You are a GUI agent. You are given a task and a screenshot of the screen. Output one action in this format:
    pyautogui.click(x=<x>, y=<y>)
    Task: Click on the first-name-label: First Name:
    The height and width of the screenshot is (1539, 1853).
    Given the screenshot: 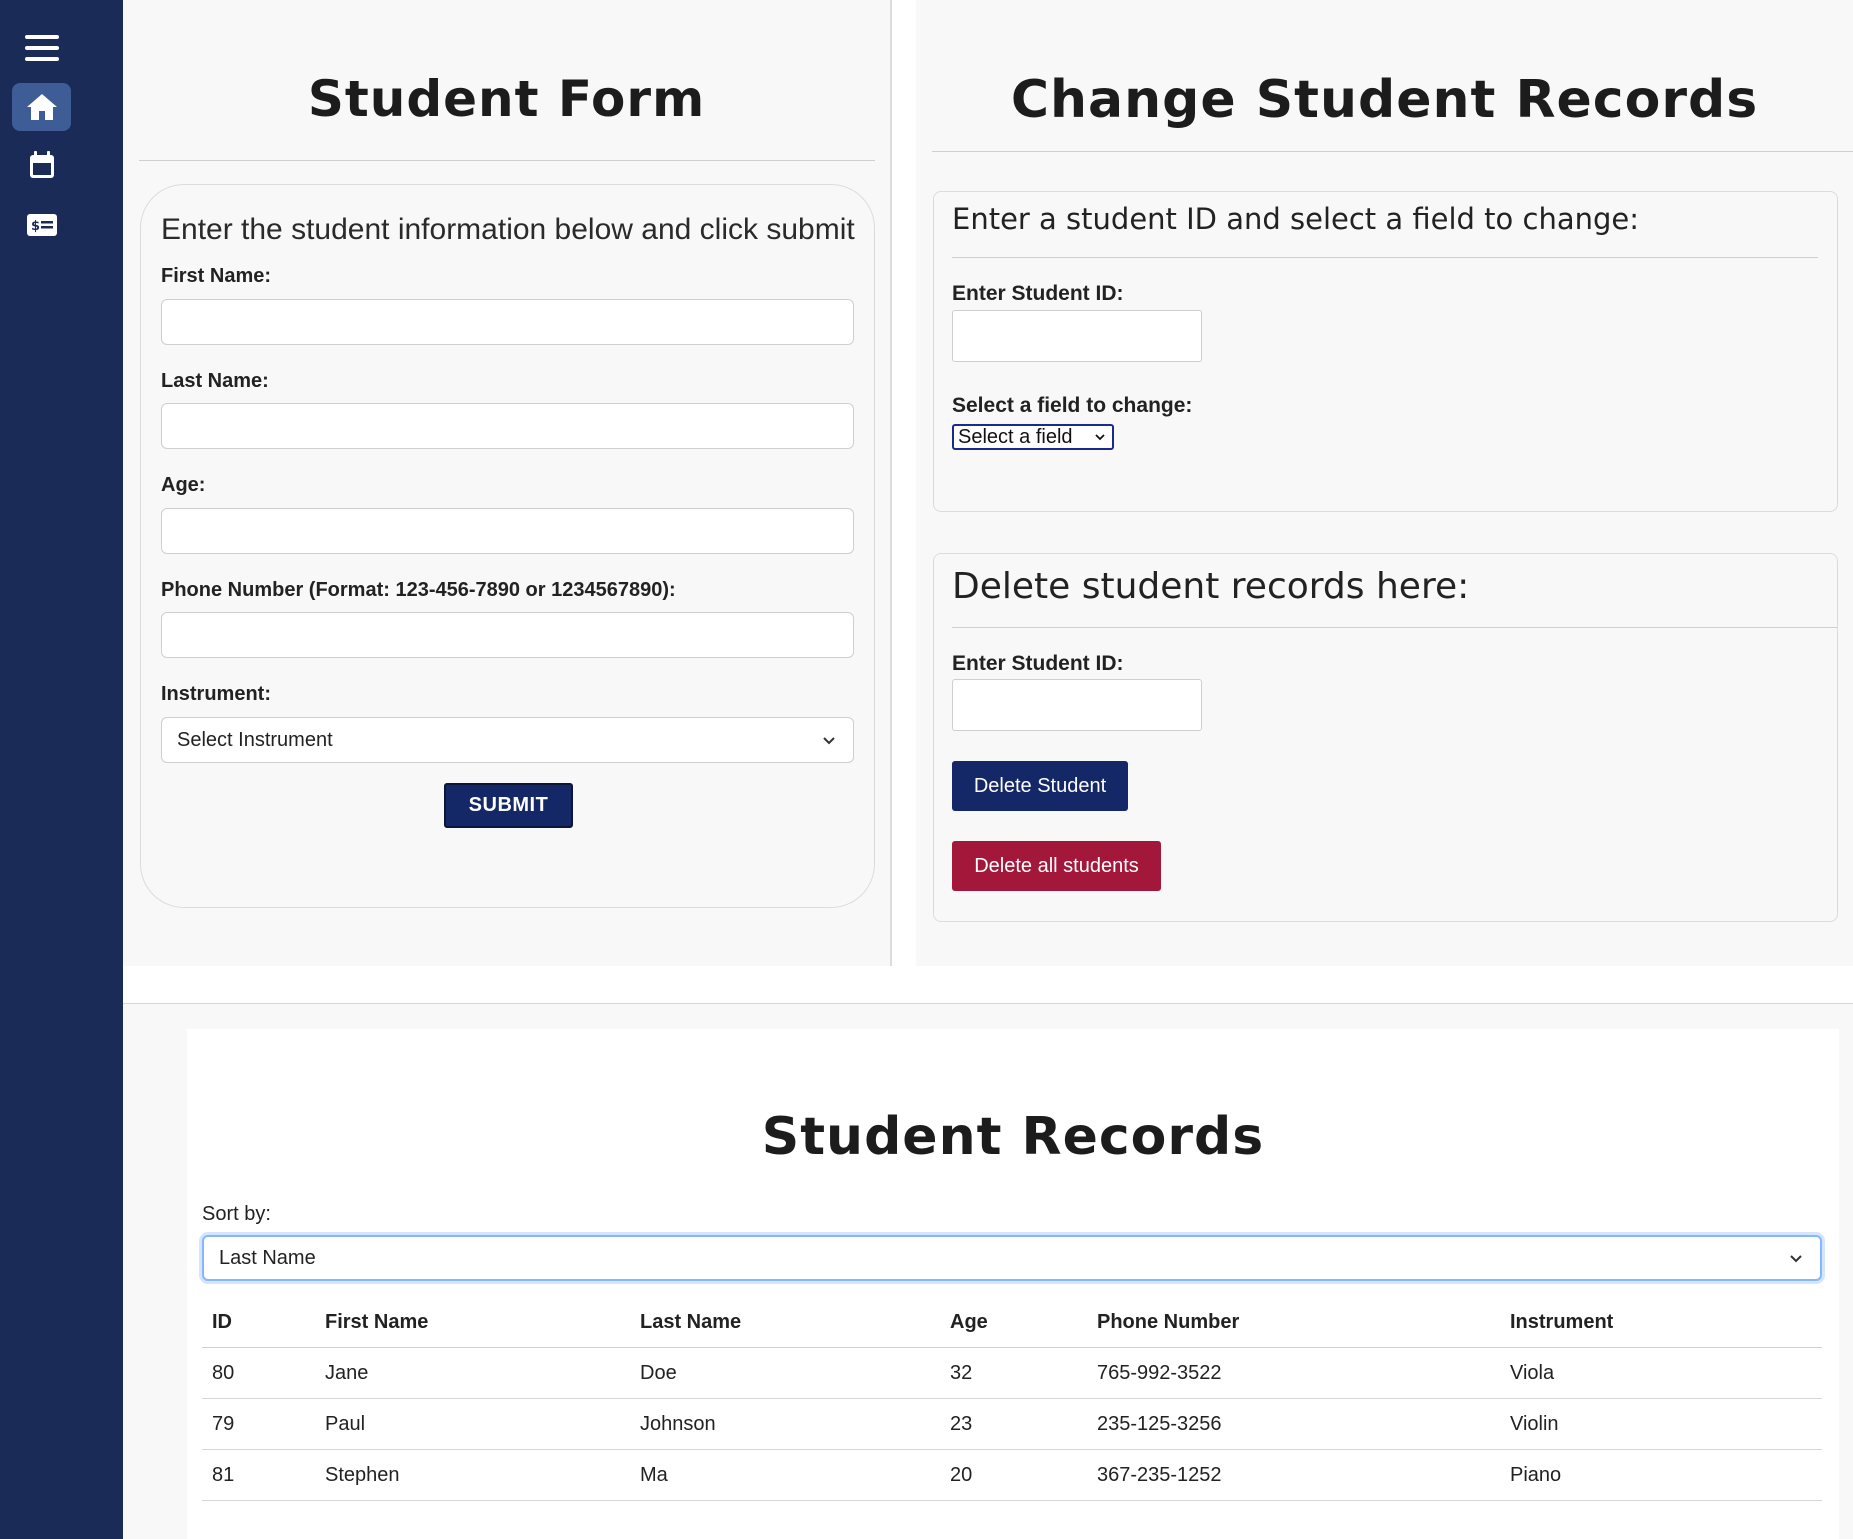 What is the action you would take?
    pyautogui.click(x=216, y=276)
    